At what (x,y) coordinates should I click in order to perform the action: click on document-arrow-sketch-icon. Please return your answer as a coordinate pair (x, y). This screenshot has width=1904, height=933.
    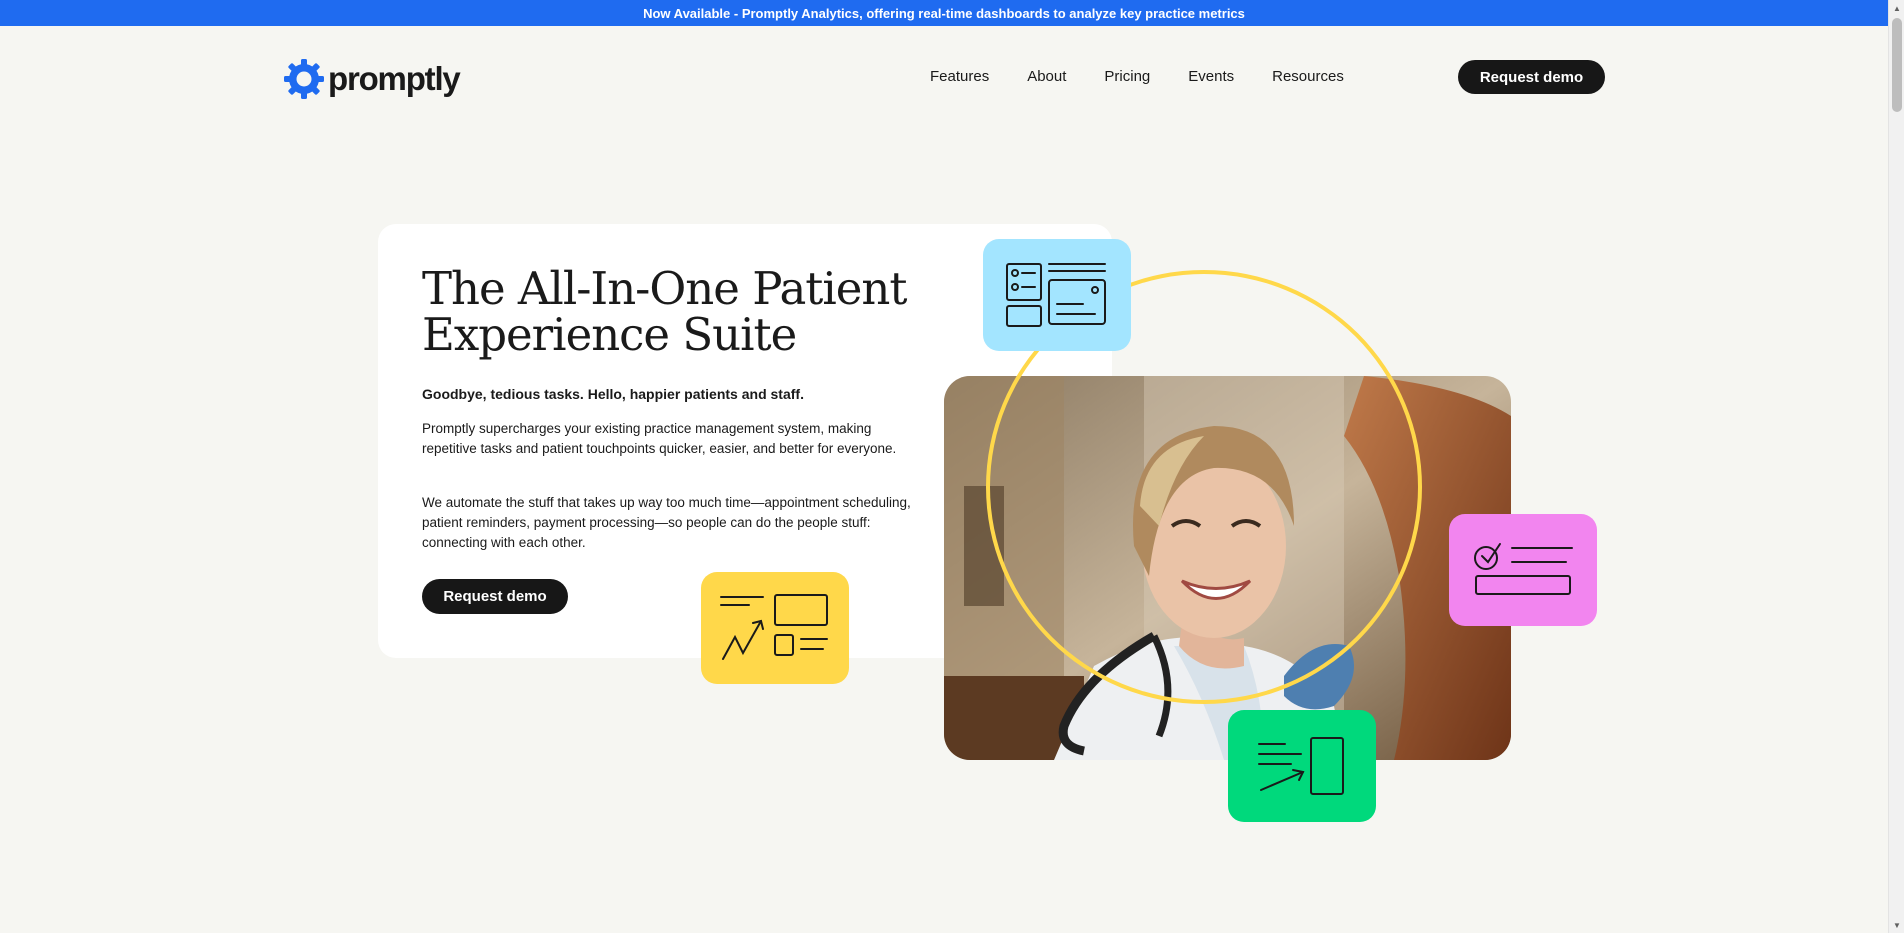
    Looking at the image, I should click on (1301, 766).